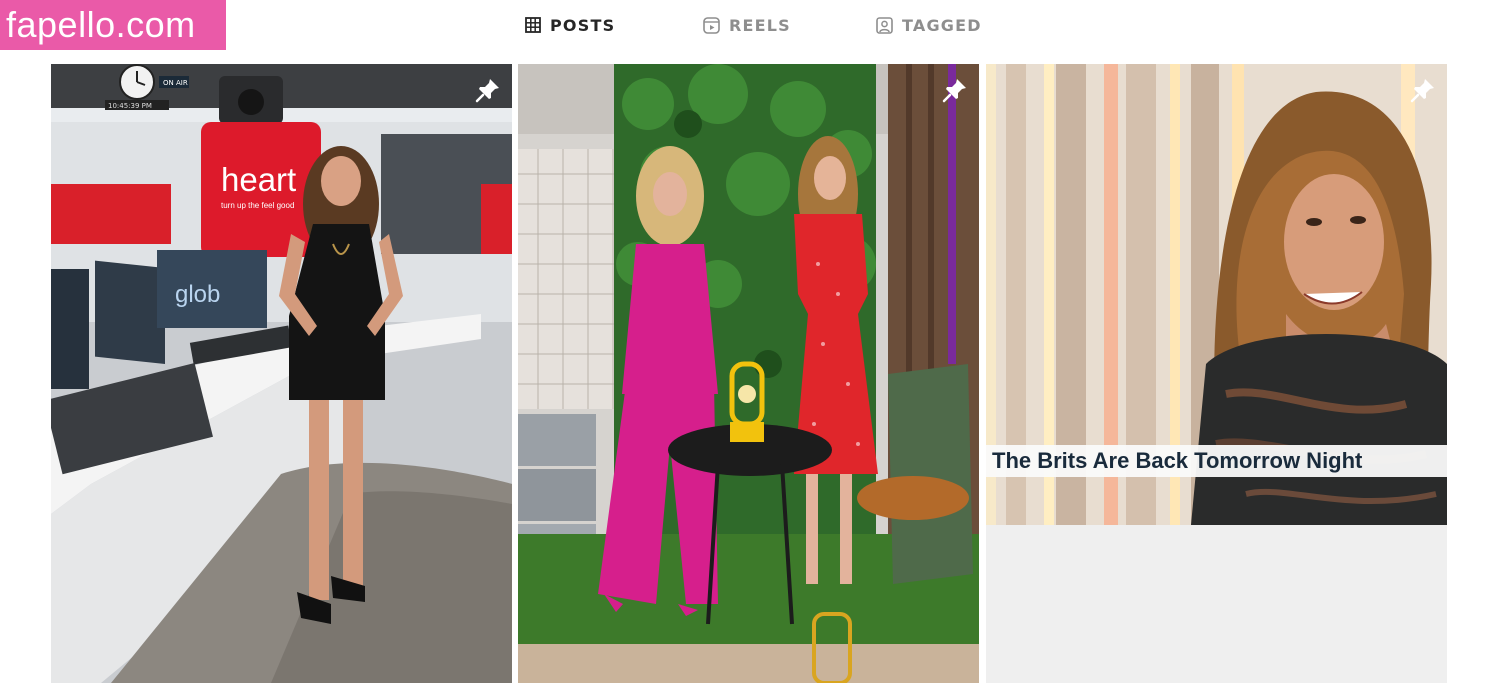 Image resolution: width=1507 pixels, height=683 pixels. What do you see at coordinates (258, 179) in the screenshot?
I see `heart-logo-text: heart` at bounding box center [258, 179].